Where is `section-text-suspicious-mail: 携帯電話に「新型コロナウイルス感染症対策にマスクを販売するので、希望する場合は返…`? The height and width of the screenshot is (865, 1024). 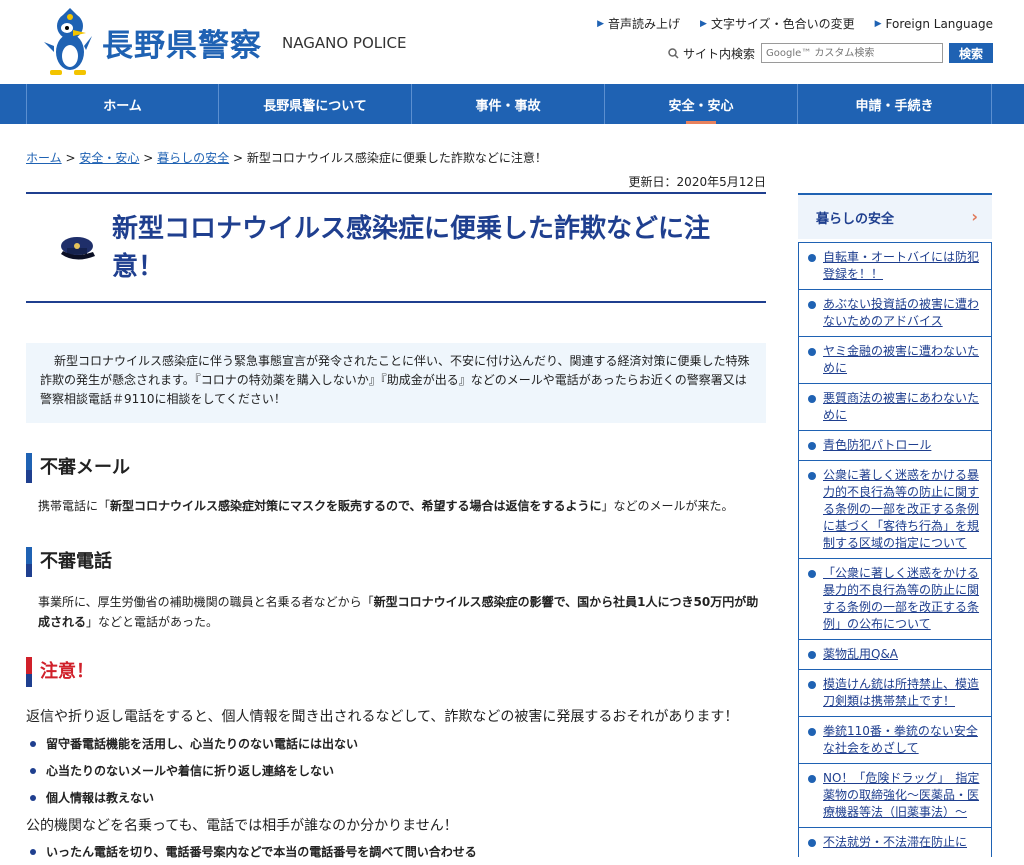 section-text-suspicious-mail: 携帯電話に「新型コロナウイルス感染症対策にマスクを販売するので、希望する場合は返… is located at coordinates (386, 506).